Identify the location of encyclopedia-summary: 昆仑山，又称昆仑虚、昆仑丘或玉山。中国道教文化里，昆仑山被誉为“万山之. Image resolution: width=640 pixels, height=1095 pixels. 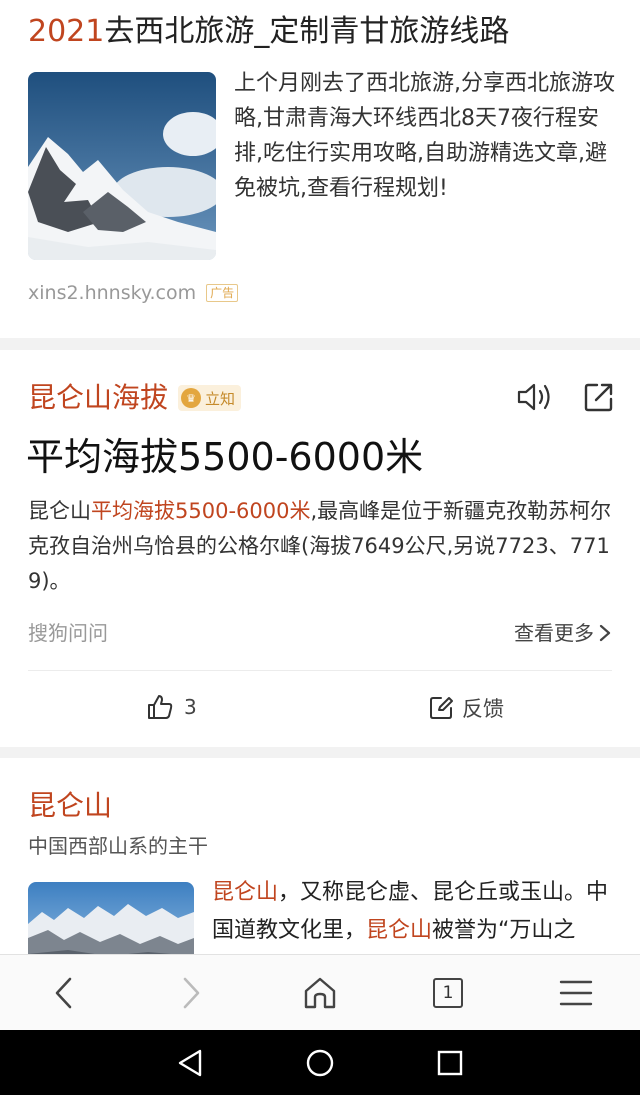
(414, 912).